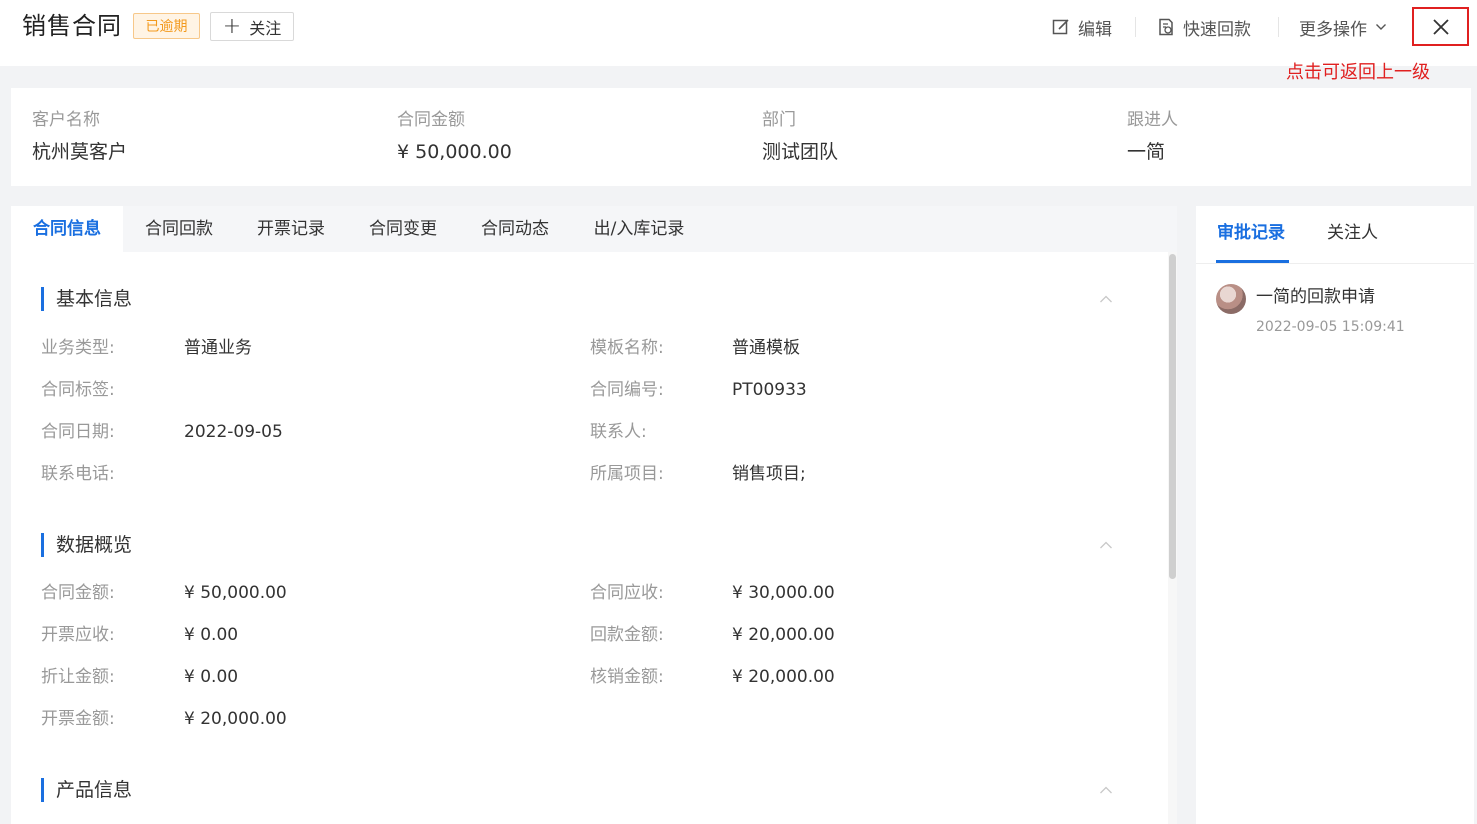 The width and height of the screenshot is (1477, 824). Describe the element at coordinates (179, 229) in the screenshot. I see `tab-contract-payment: 合同回款` at that location.